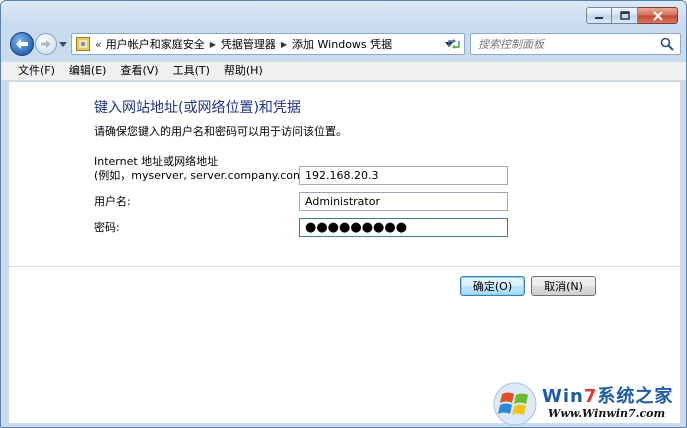 This screenshot has width=687, height=428. I want to click on maximize-button, so click(625, 15).